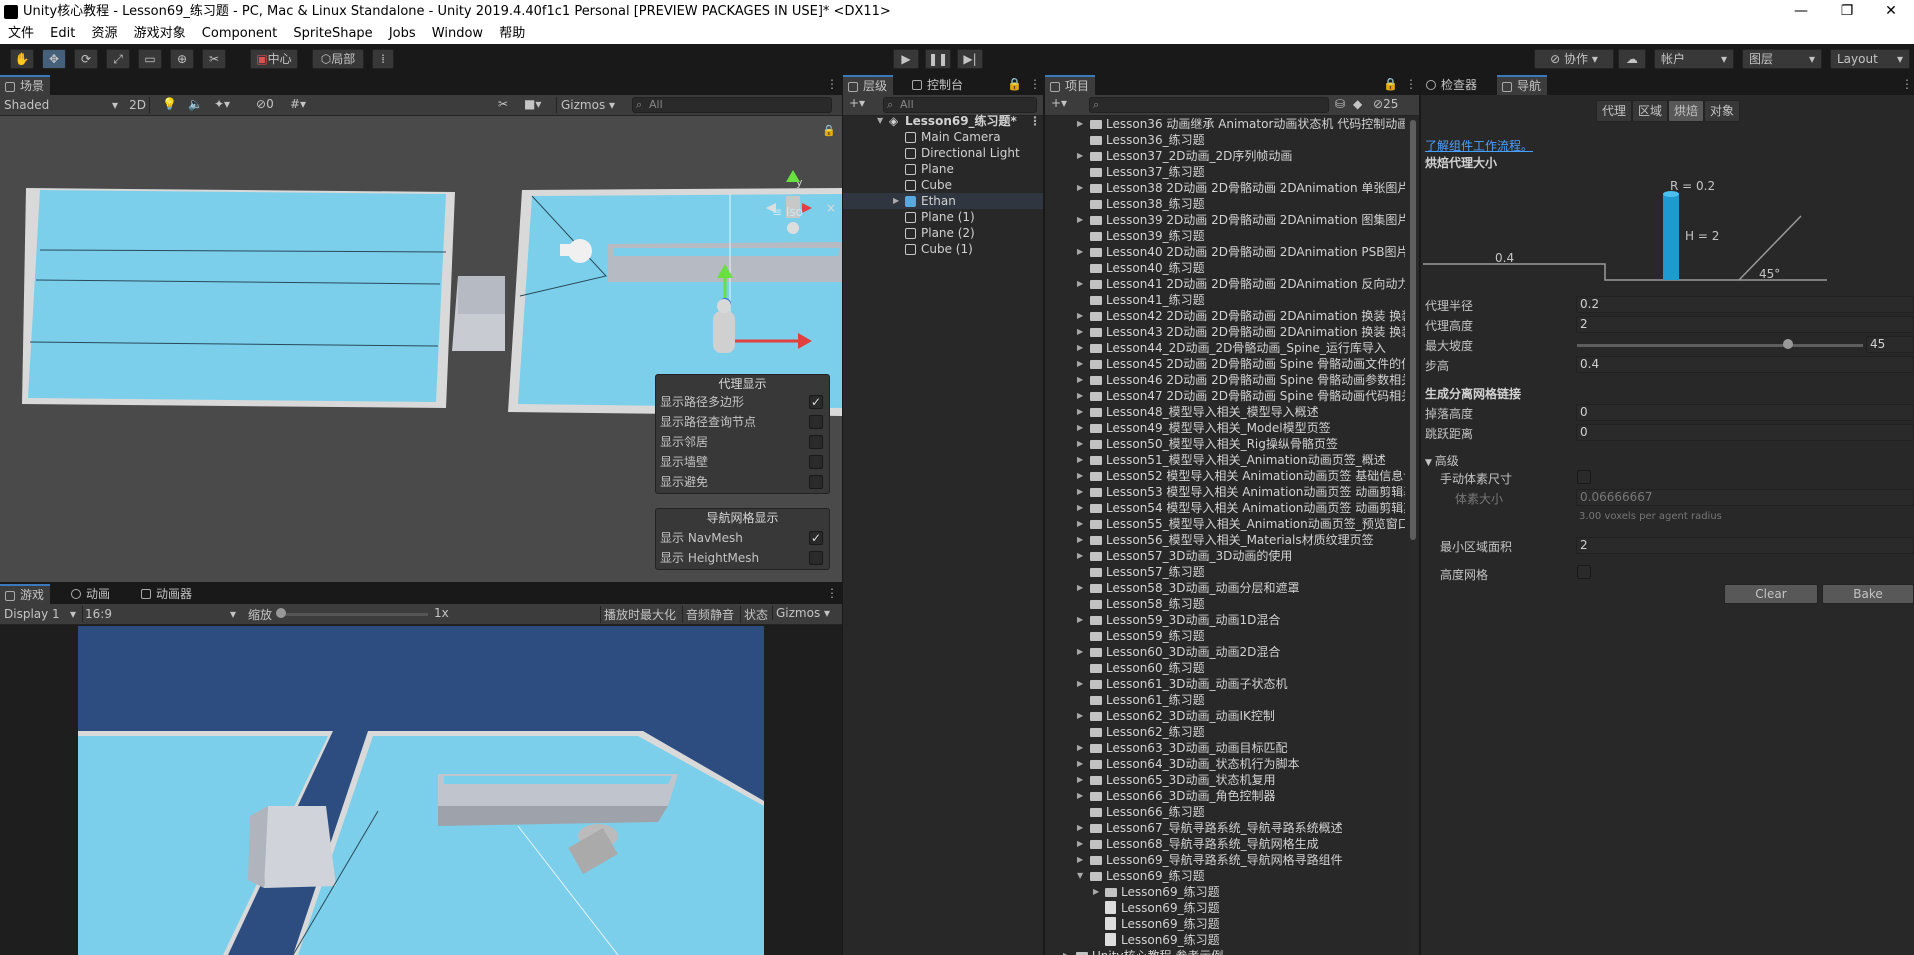 Image resolution: width=1914 pixels, height=955 pixels. What do you see at coordinates (868, 85) in the screenshot?
I see `tab-hierarchy: 层级` at bounding box center [868, 85].